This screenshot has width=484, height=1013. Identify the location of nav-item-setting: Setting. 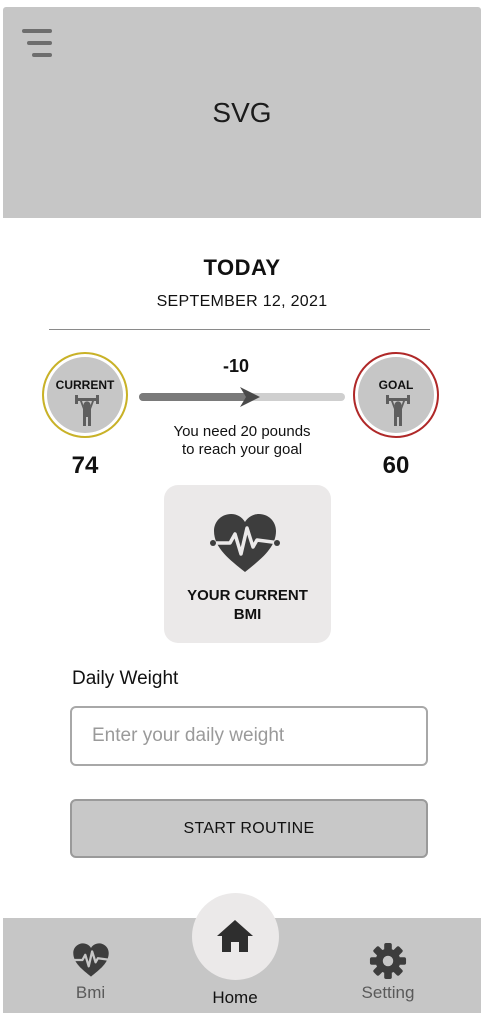
(388, 965).